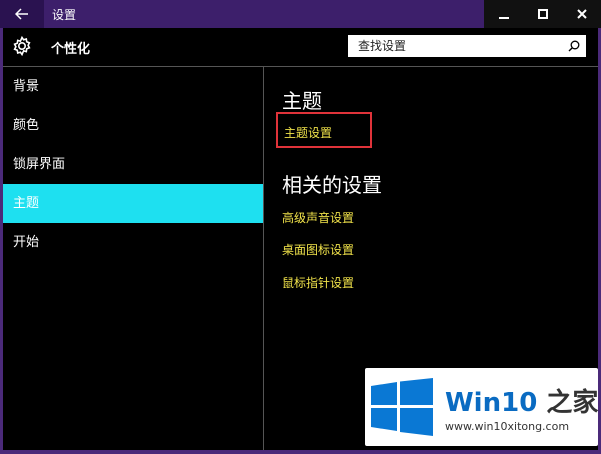 Image resolution: width=601 pixels, height=454 pixels. What do you see at coordinates (133, 242) in the screenshot?
I see `sidebar-item-start: 开始` at bounding box center [133, 242].